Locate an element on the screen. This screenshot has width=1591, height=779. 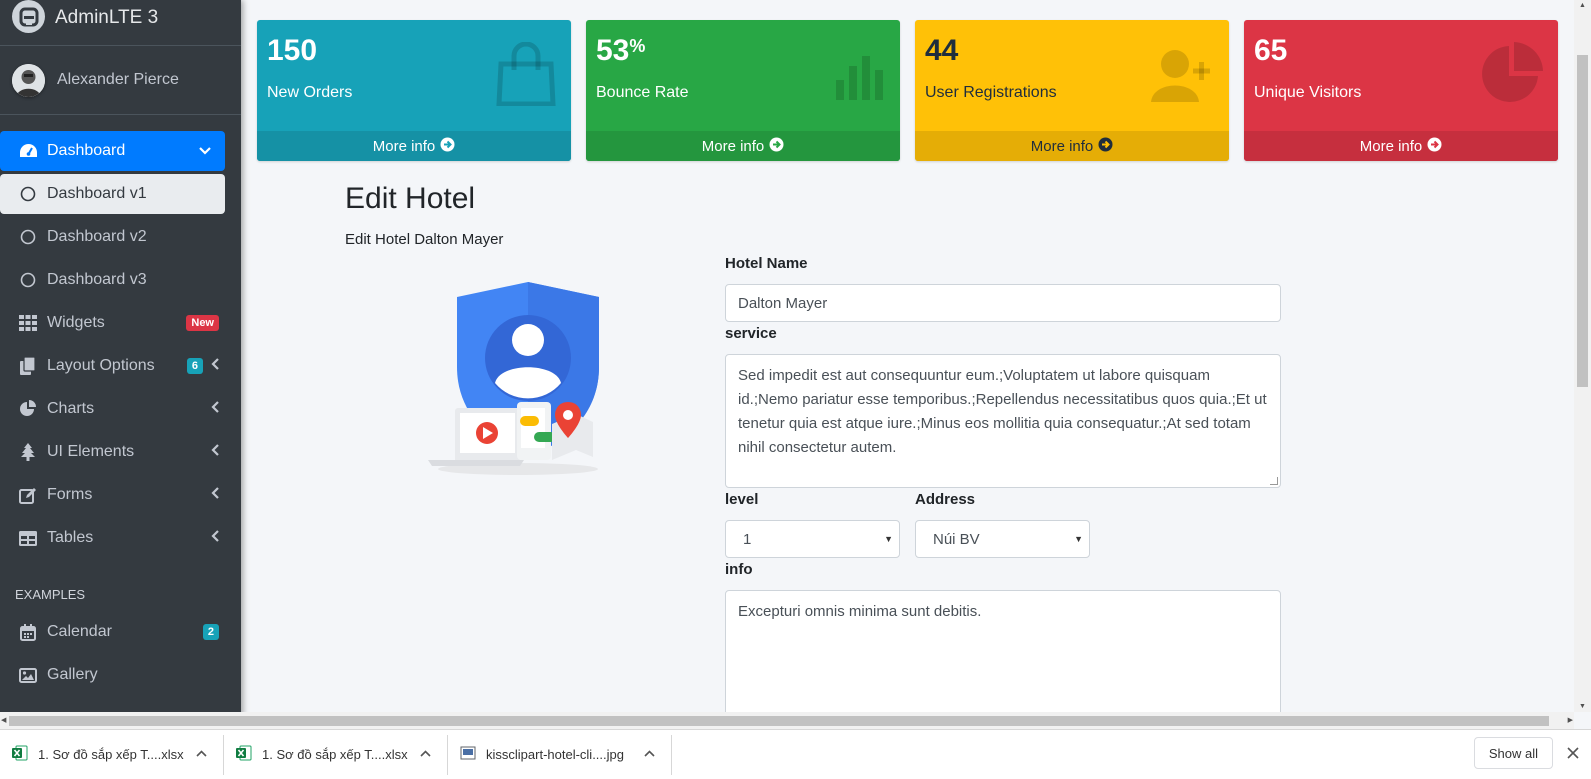
user-name: Alexander Pierce is located at coordinates (118, 79).